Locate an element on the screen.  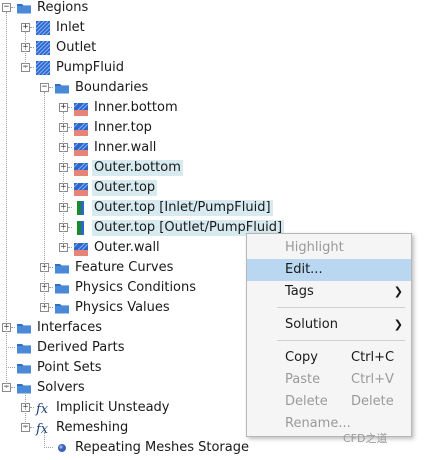
tree-node-label: Boundaries is located at coordinates (112, 87).